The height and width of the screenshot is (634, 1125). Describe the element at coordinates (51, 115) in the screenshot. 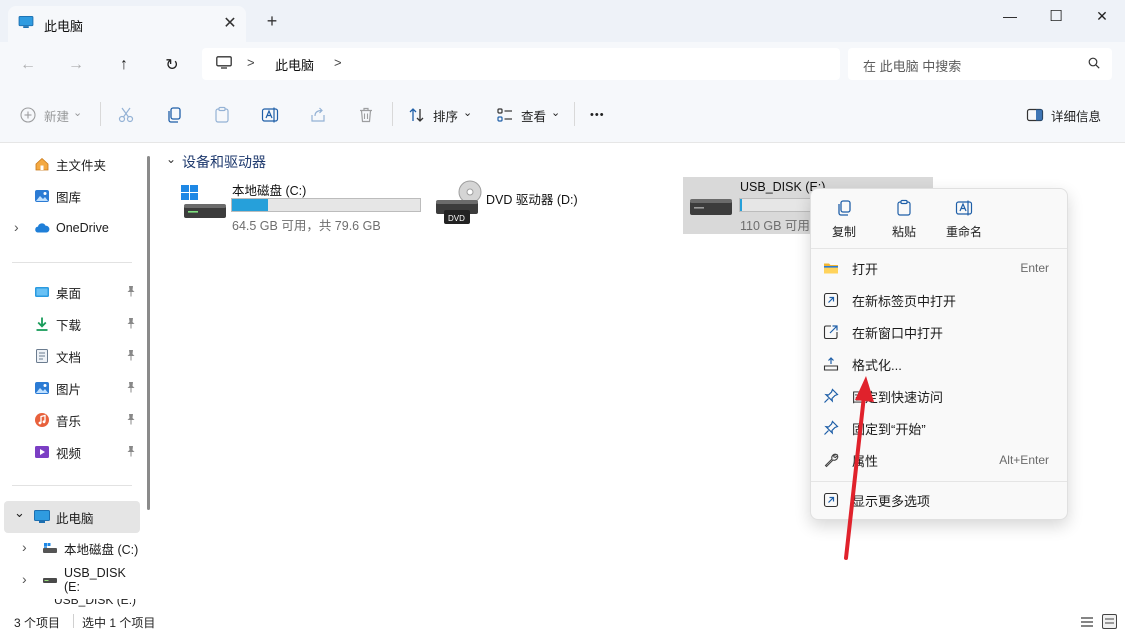

I see `new-button: 新建 ⌄` at that location.